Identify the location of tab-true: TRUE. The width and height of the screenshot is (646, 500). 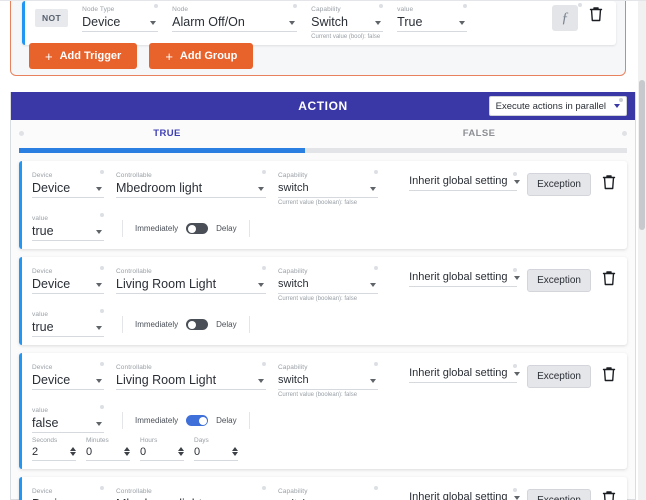
(167, 133).